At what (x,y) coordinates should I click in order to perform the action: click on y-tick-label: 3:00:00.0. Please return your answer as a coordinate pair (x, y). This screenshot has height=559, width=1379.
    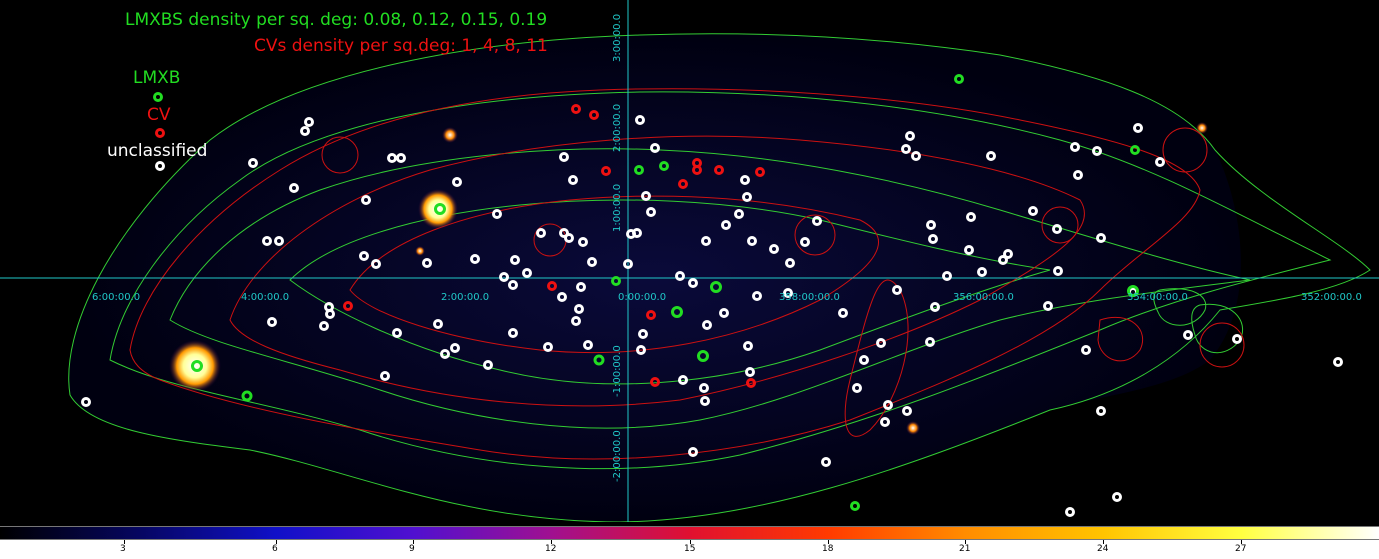
    Looking at the image, I should click on (617, 37).